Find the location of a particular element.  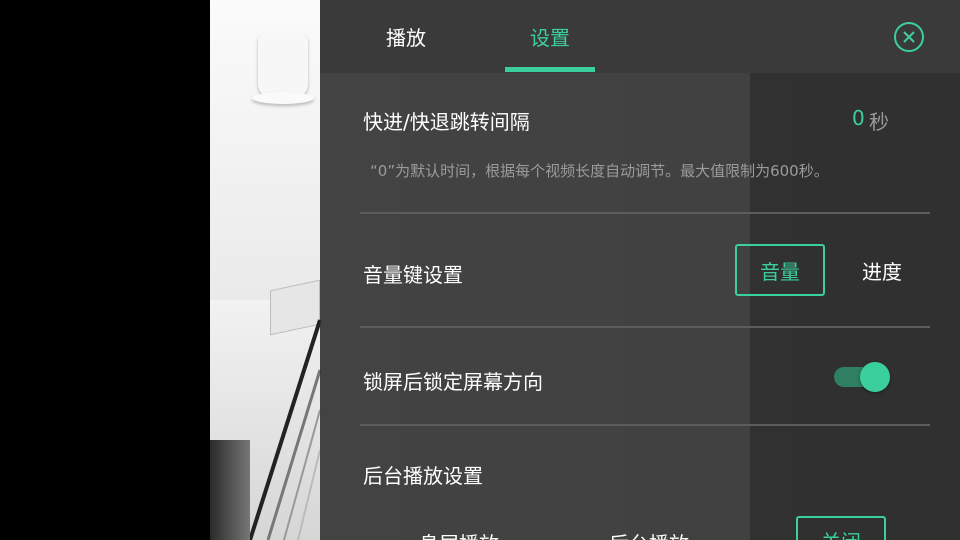

background-play-option-off: 关闭 is located at coordinates (841, 528).